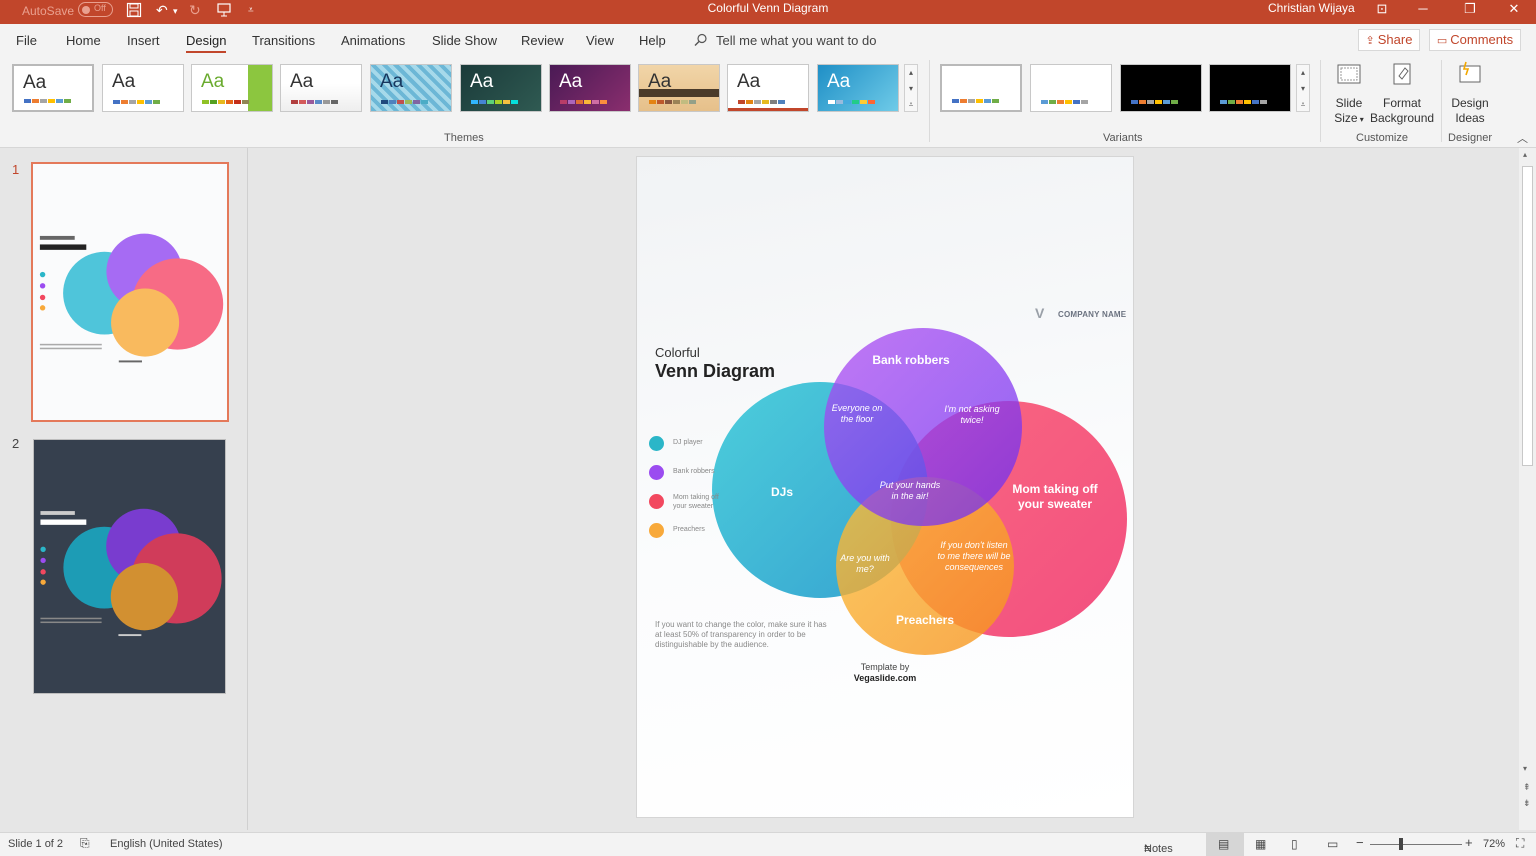 This screenshot has width=1536, height=856. What do you see at coordinates (590, 88) in the screenshot?
I see `theme-organic: Aa` at bounding box center [590, 88].